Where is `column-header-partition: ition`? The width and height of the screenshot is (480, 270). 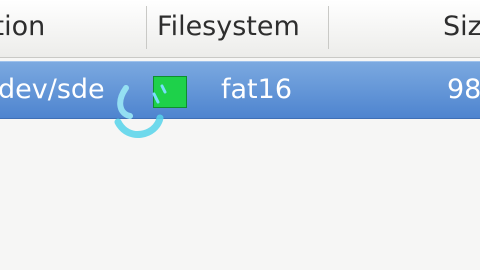
column-header-partition: ition is located at coordinates (22, 28).